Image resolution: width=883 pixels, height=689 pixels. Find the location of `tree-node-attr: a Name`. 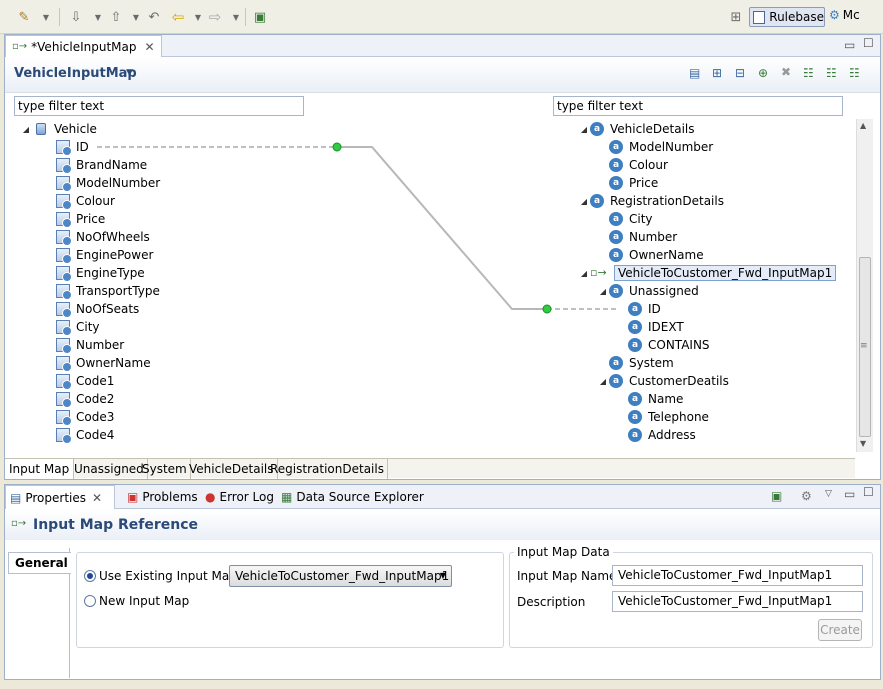

tree-node-attr: a Name is located at coordinates (649, 399).